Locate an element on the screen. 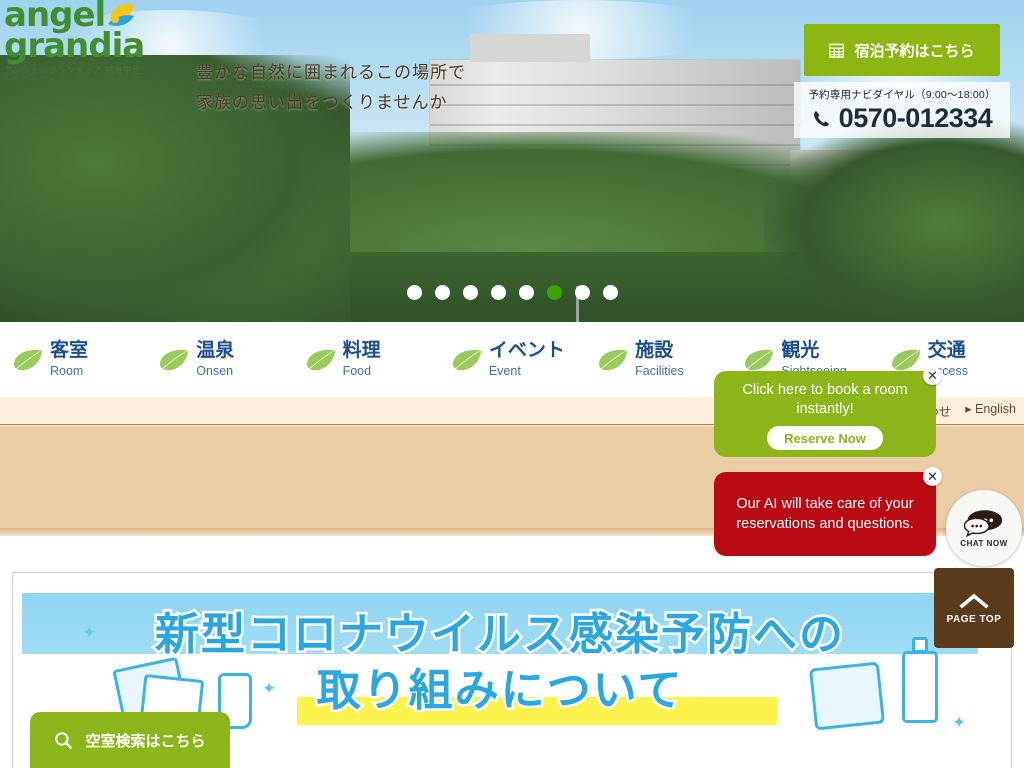  chat-now-label: CHAT NOW is located at coordinates (984, 543).